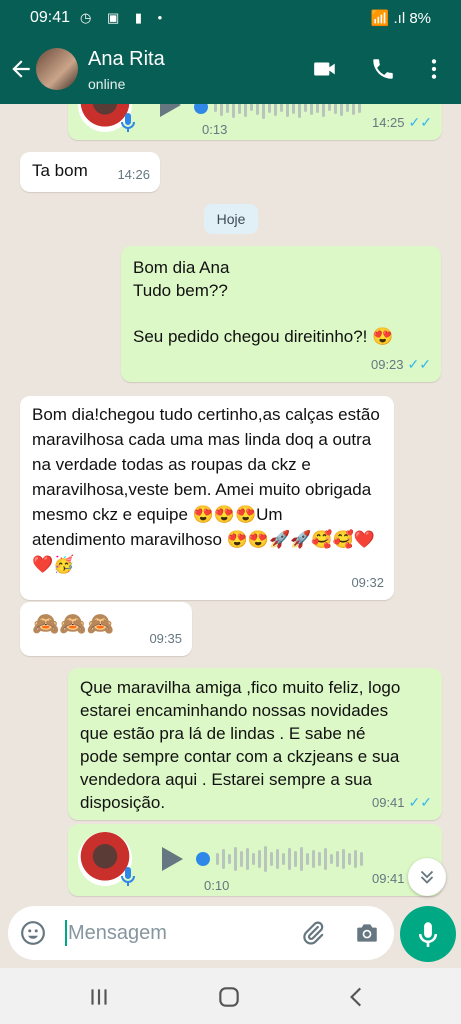 The height and width of the screenshot is (1024, 461). I want to click on message-meta: 09:23 ✓✓, so click(401, 364).